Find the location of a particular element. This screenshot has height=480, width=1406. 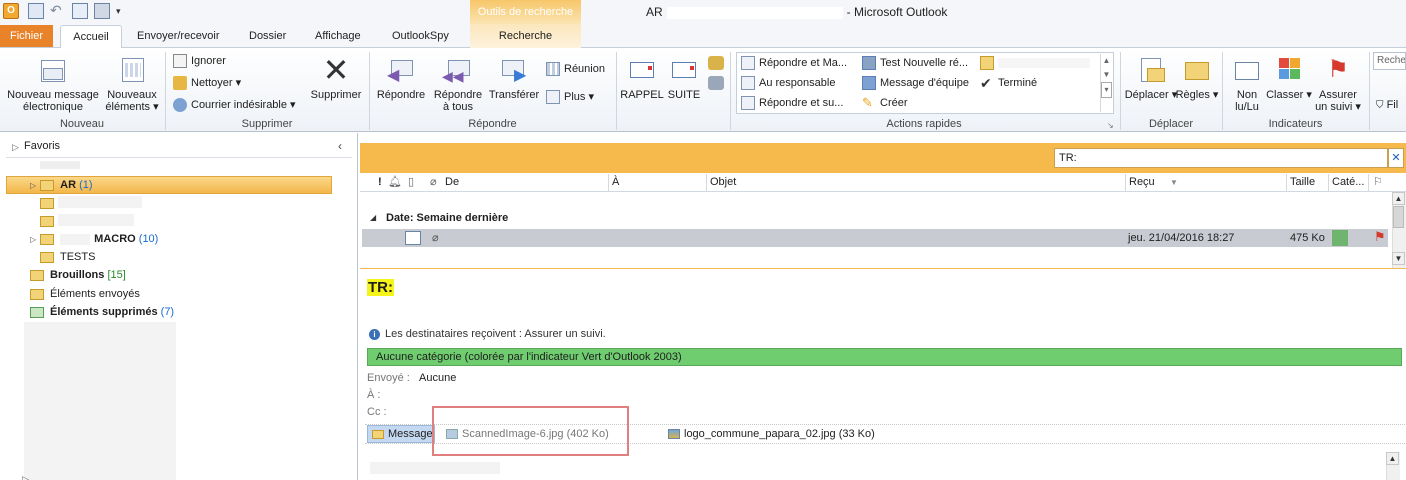

tab-recherche: Recherche is located at coordinates (525, 36).